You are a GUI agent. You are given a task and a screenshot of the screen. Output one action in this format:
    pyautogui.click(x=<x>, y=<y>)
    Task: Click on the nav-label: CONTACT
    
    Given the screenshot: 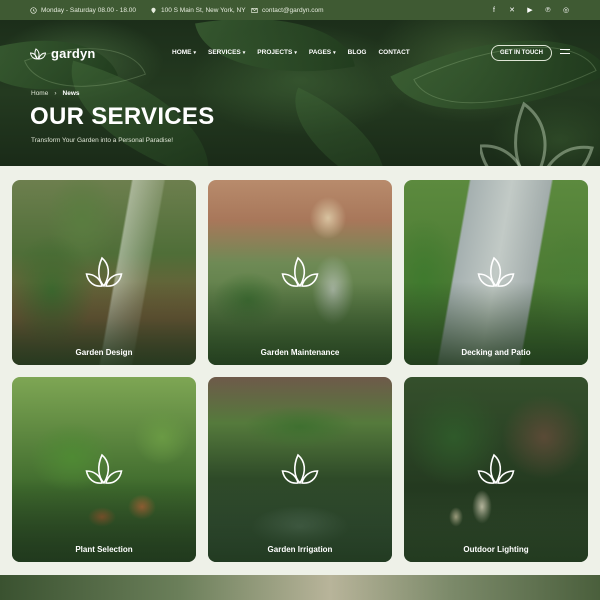 What is the action you would take?
    pyautogui.click(x=394, y=52)
    